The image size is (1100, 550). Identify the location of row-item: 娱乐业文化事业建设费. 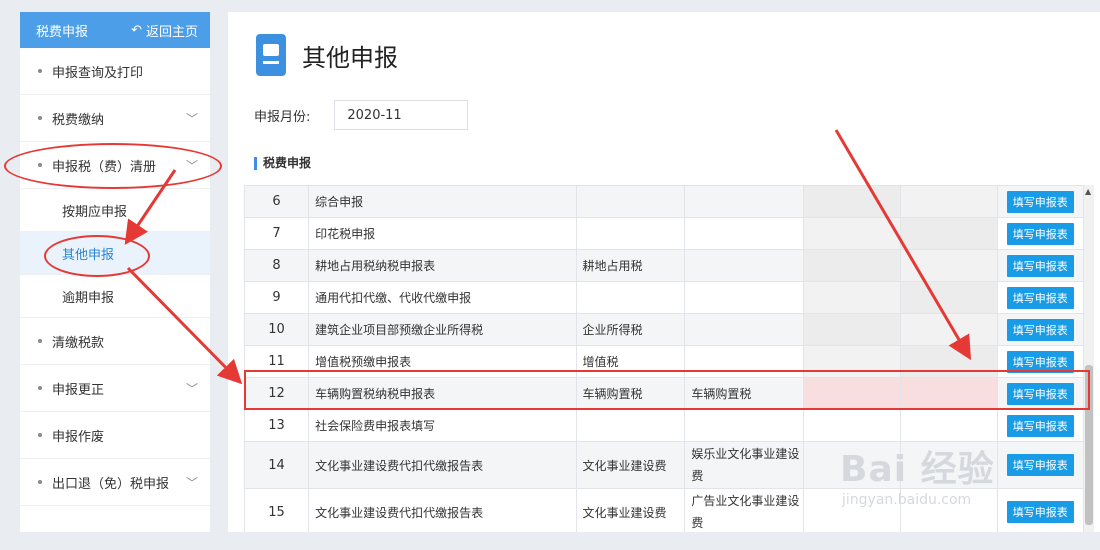
(744, 465).